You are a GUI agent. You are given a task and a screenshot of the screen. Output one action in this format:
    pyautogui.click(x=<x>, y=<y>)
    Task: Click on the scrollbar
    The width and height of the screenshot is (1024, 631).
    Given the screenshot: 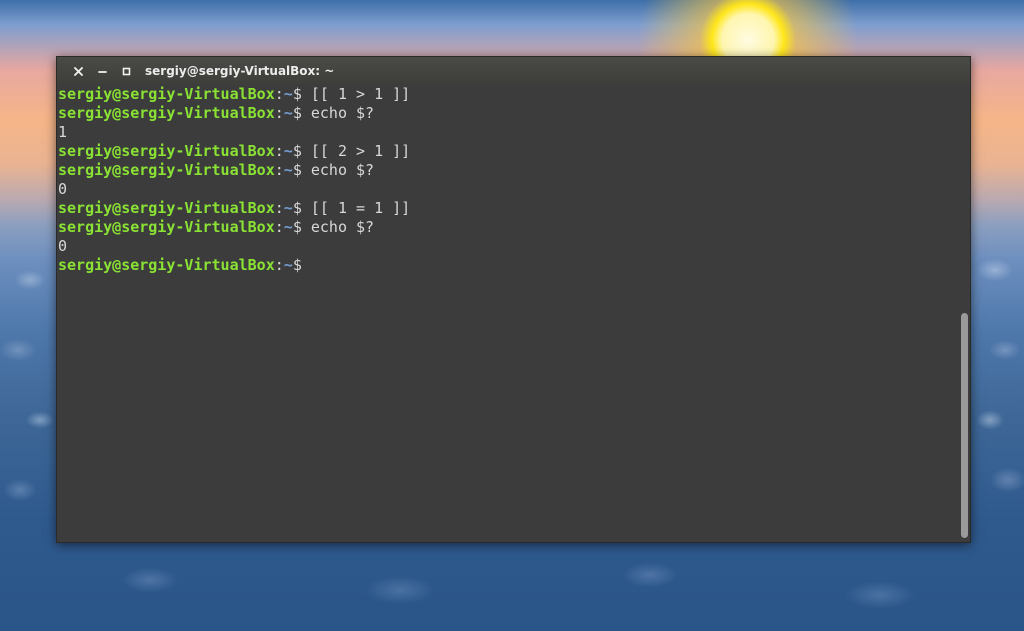 What is the action you would take?
    pyautogui.click(x=963, y=312)
    